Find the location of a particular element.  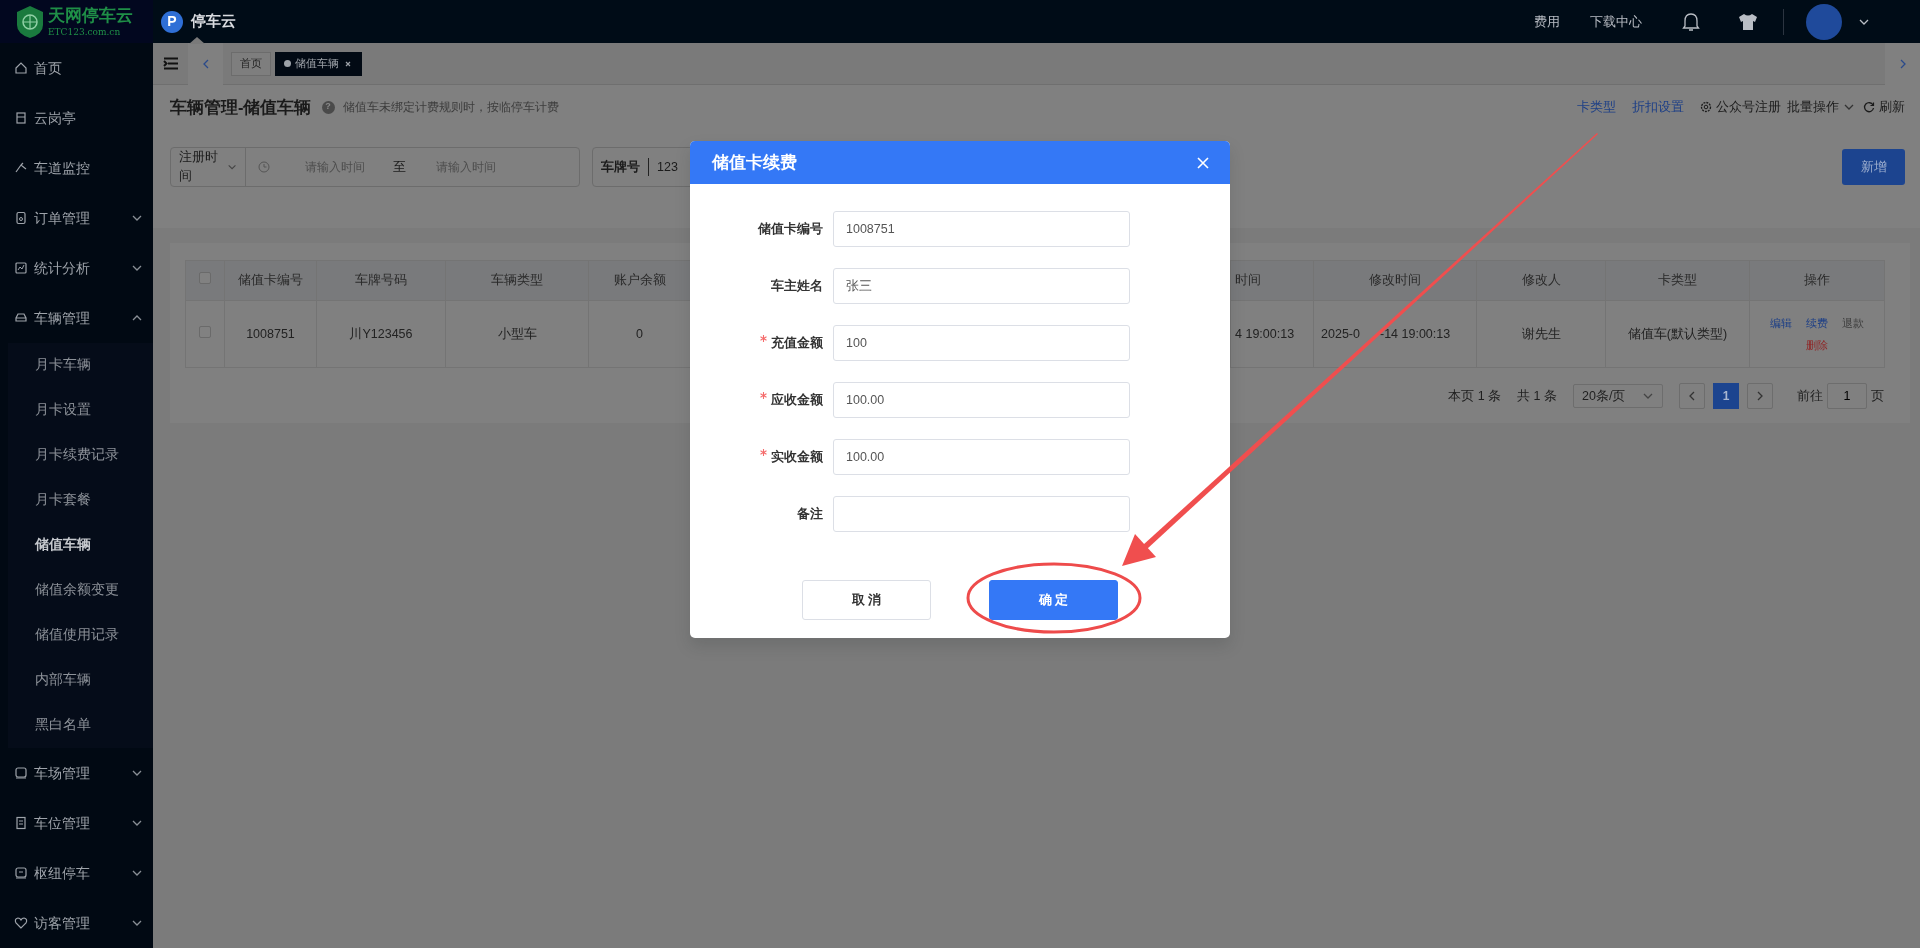

tab-label: 首页 is located at coordinates (251, 64).